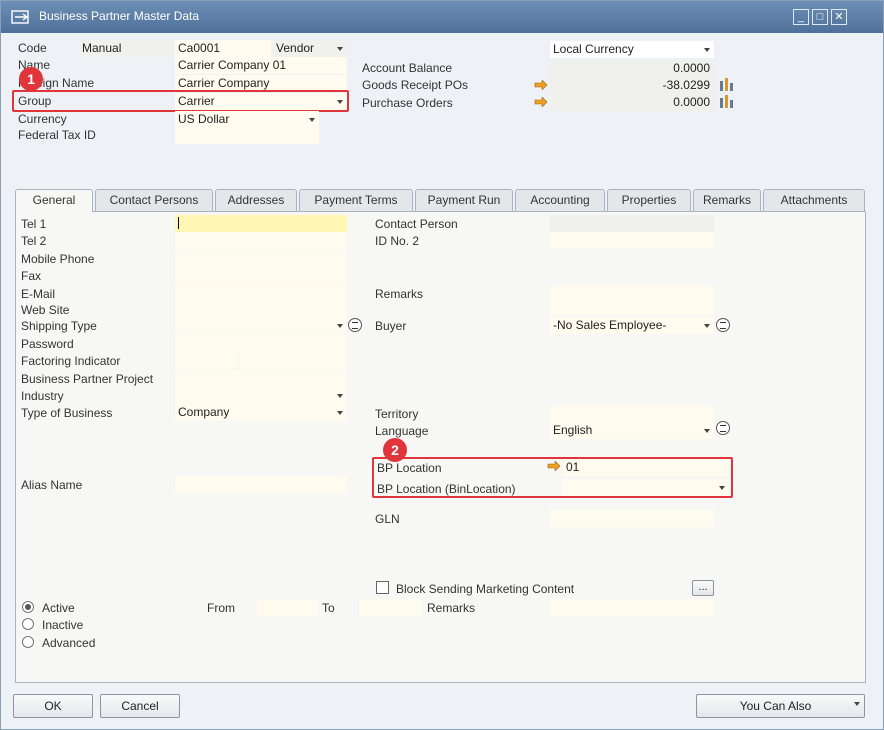  What do you see at coordinates (154, 200) in the screenshot?
I see `tab-contact-persons: Contact Persons` at bounding box center [154, 200].